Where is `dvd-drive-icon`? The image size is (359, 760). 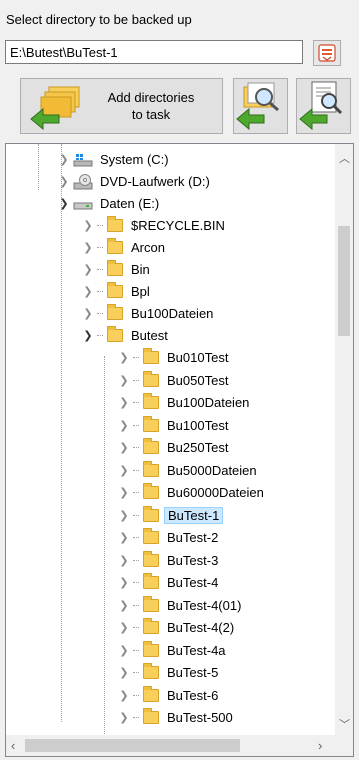 dvd-drive-icon is located at coordinates (83, 181).